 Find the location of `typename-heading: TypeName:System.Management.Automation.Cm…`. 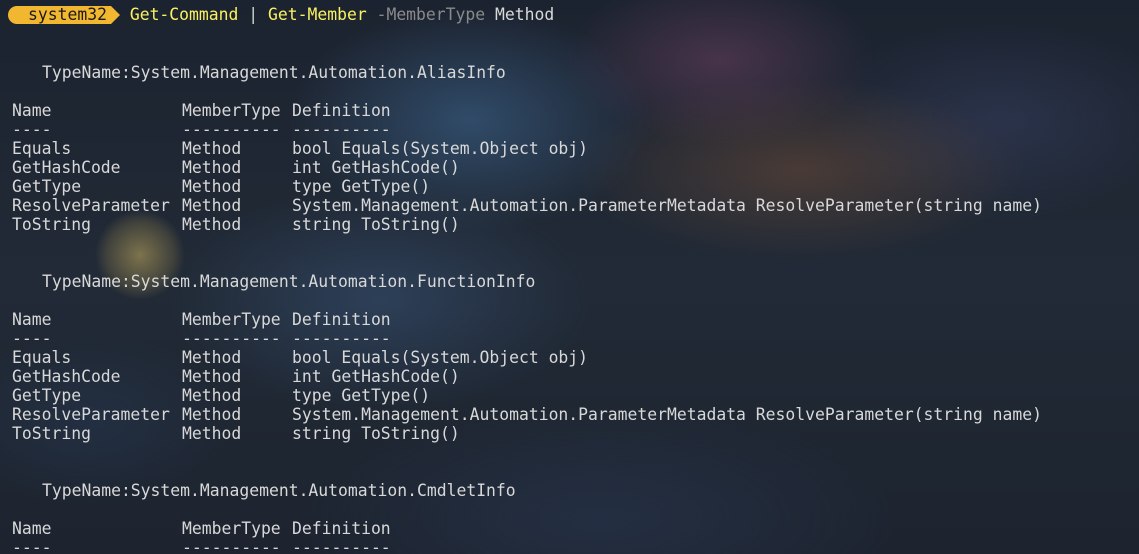

typename-heading: TypeName:System.Management.Automation.Cm… is located at coordinates (279, 490).